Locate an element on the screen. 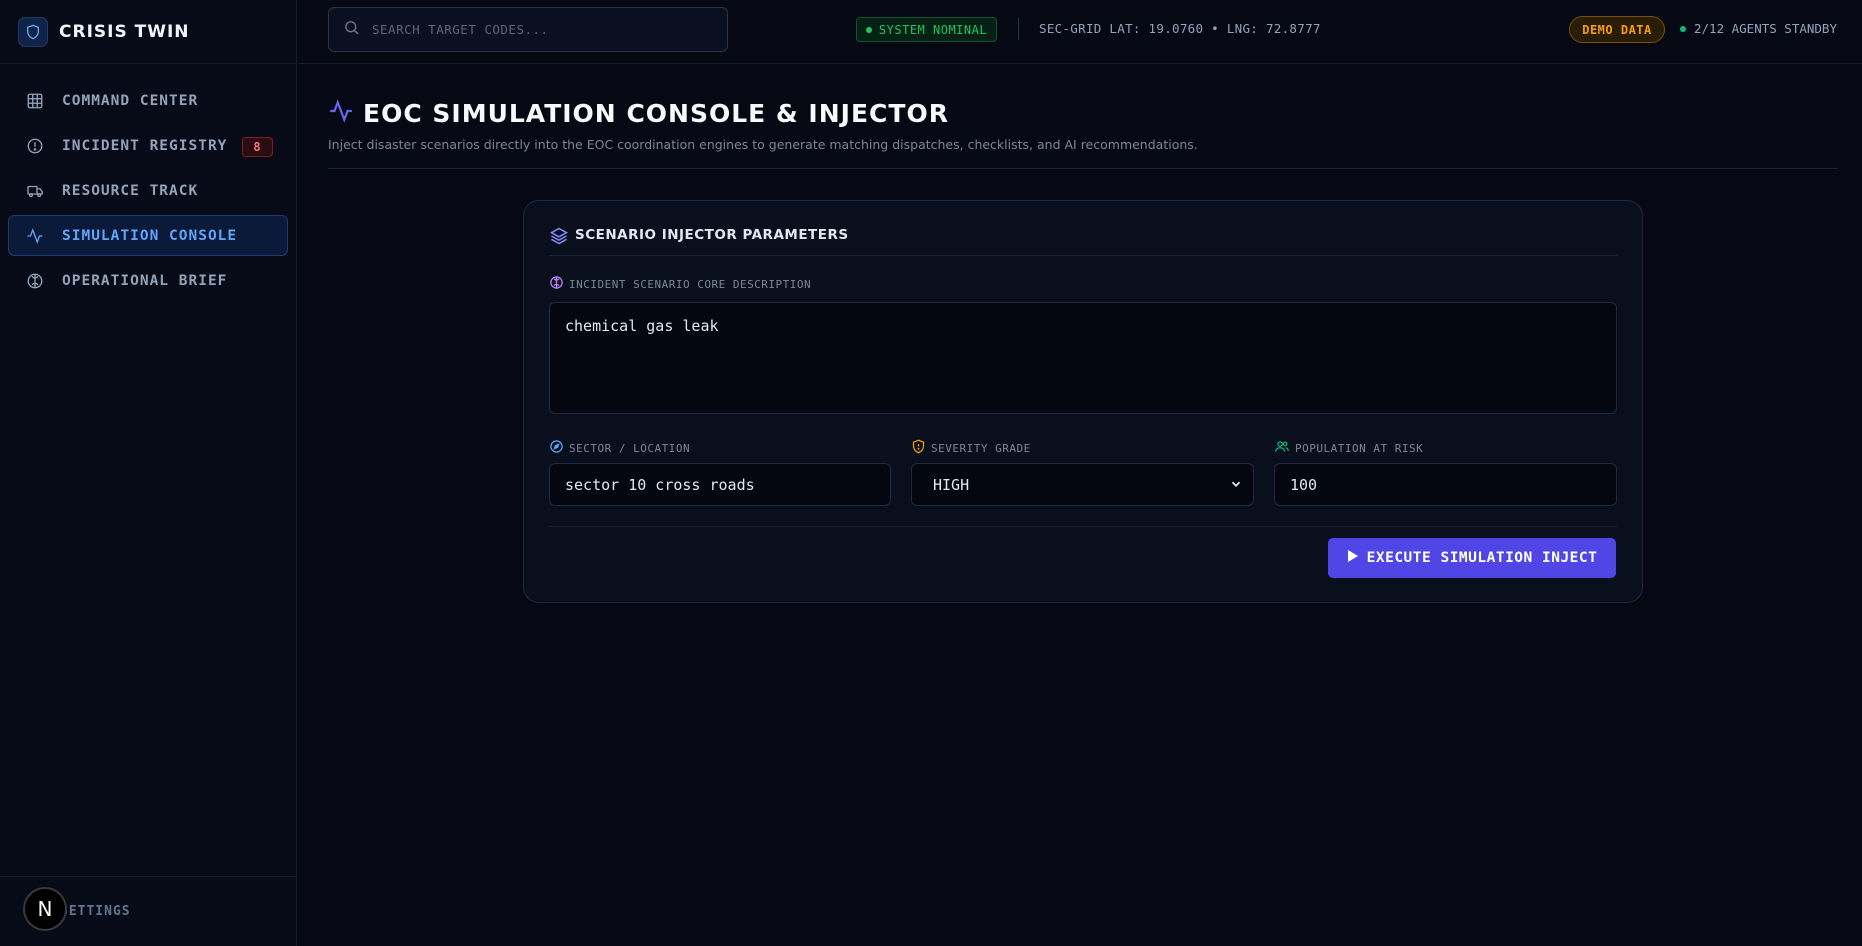 Image resolution: width=1862 pixels, height=946 pixels. card-divider is located at coordinates (1083, 526).